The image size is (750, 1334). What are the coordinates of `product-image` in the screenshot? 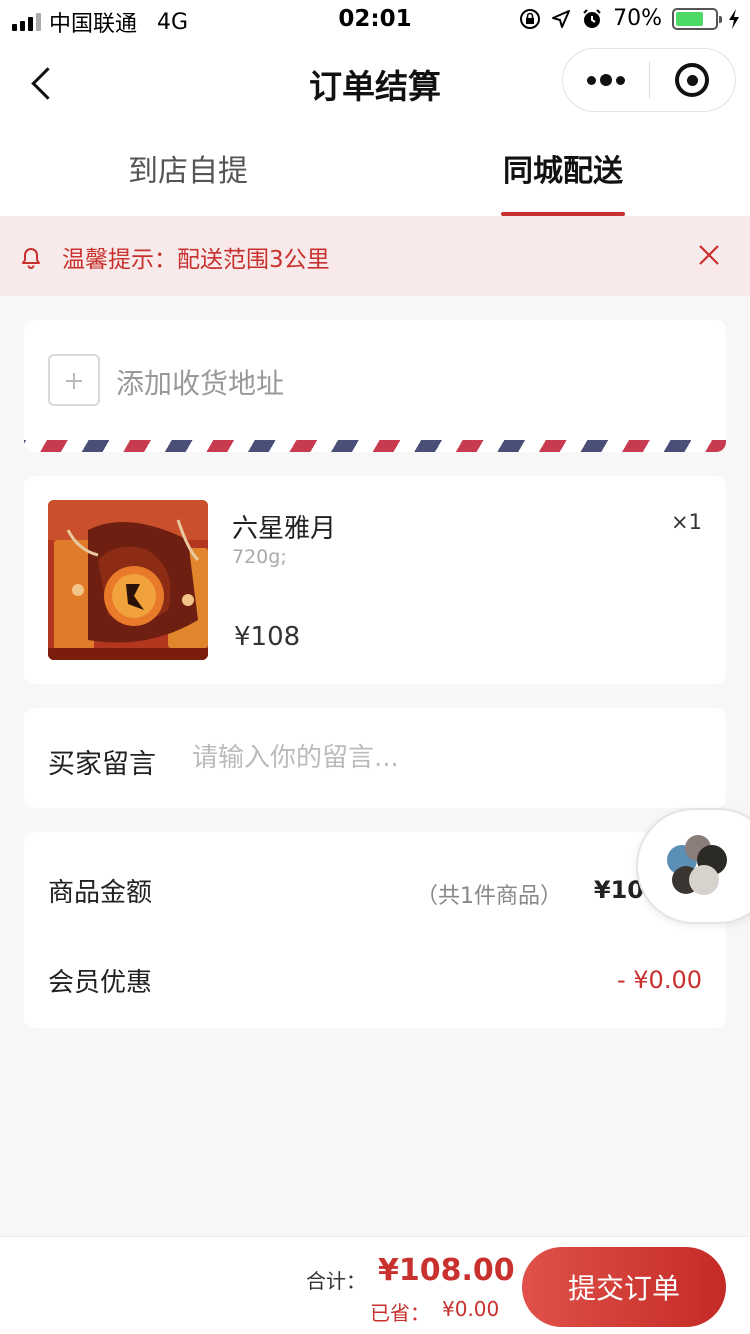 It's located at (128, 580).